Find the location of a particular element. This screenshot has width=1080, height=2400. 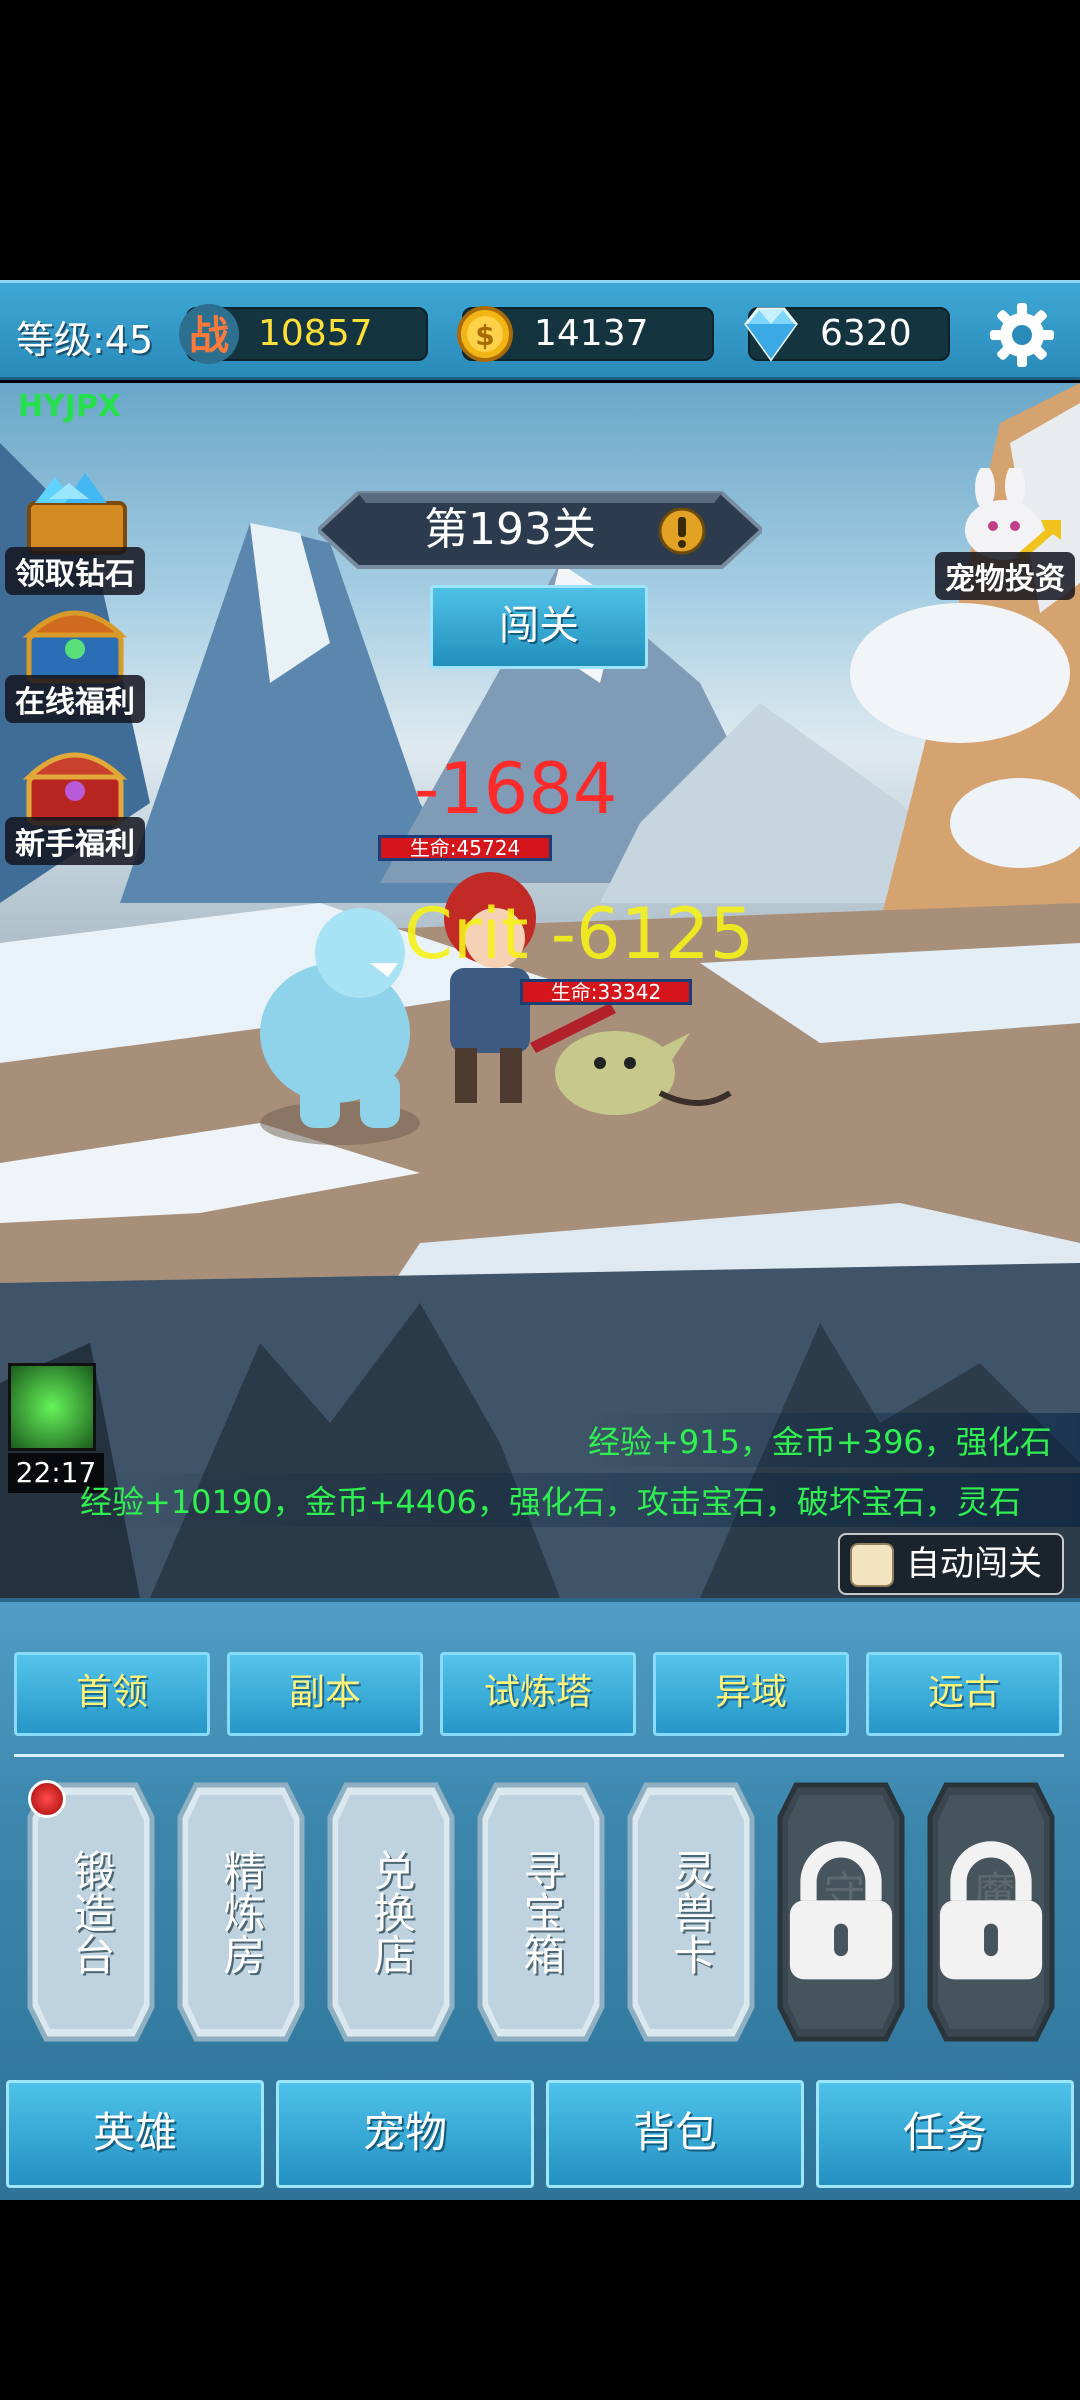

potion-skill-icon is located at coordinates (52, 1407).